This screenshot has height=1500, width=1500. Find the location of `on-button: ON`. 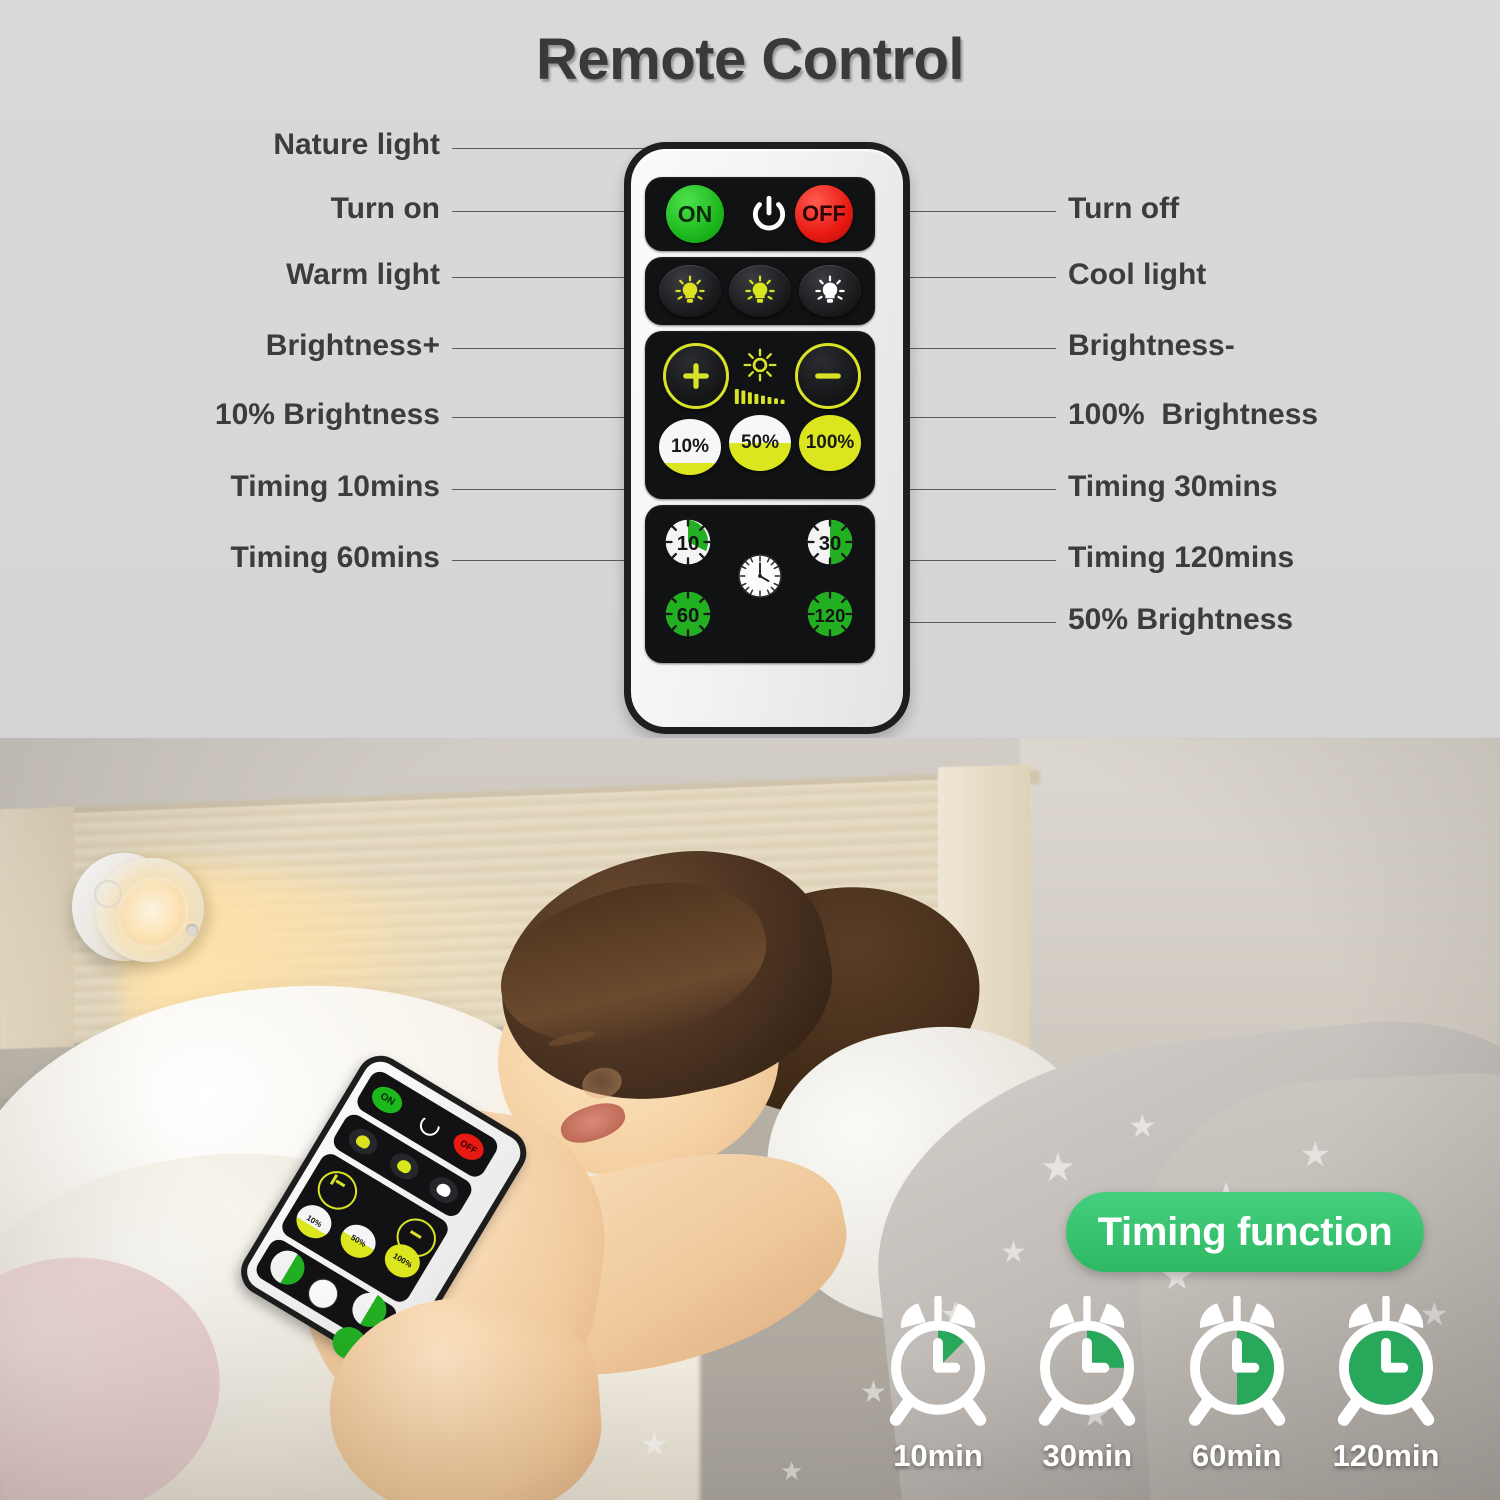

on-button: ON is located at coordinates (695, 214).